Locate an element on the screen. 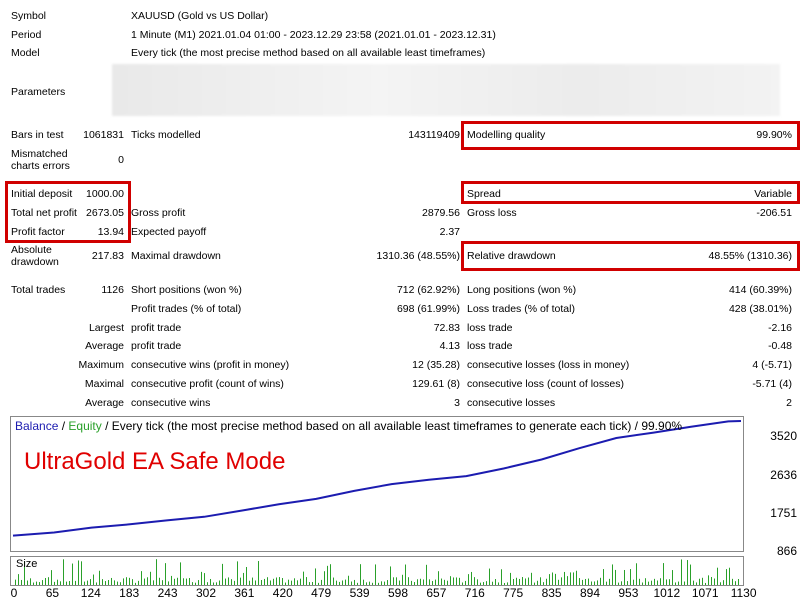 Image resolution: width=803 pixels, height=600 pixels. y-tick-1: 2636 is located at coordinates (783, 475).